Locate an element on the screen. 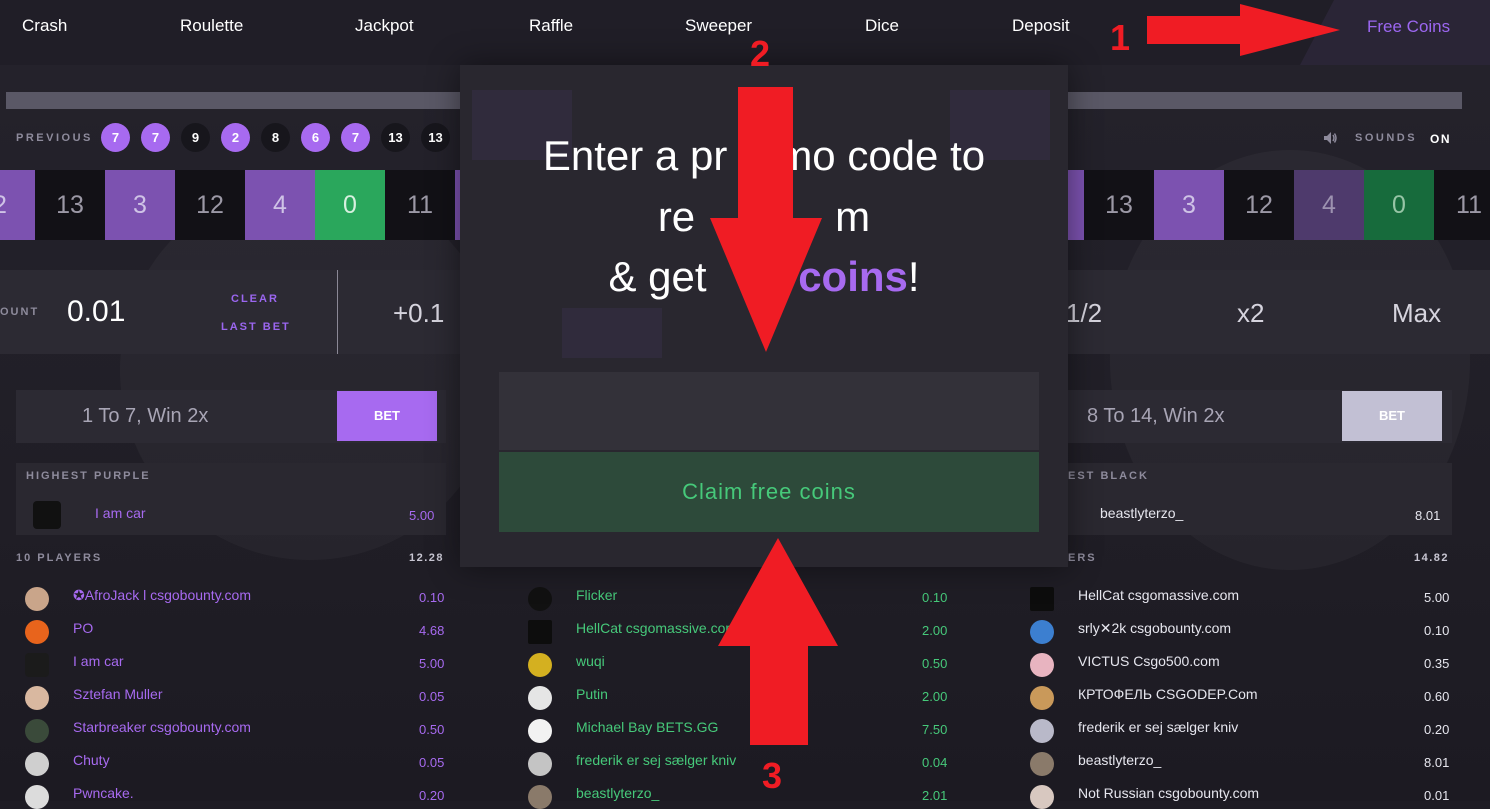  annotation-number: 3 is located at coordinates (772, 775).